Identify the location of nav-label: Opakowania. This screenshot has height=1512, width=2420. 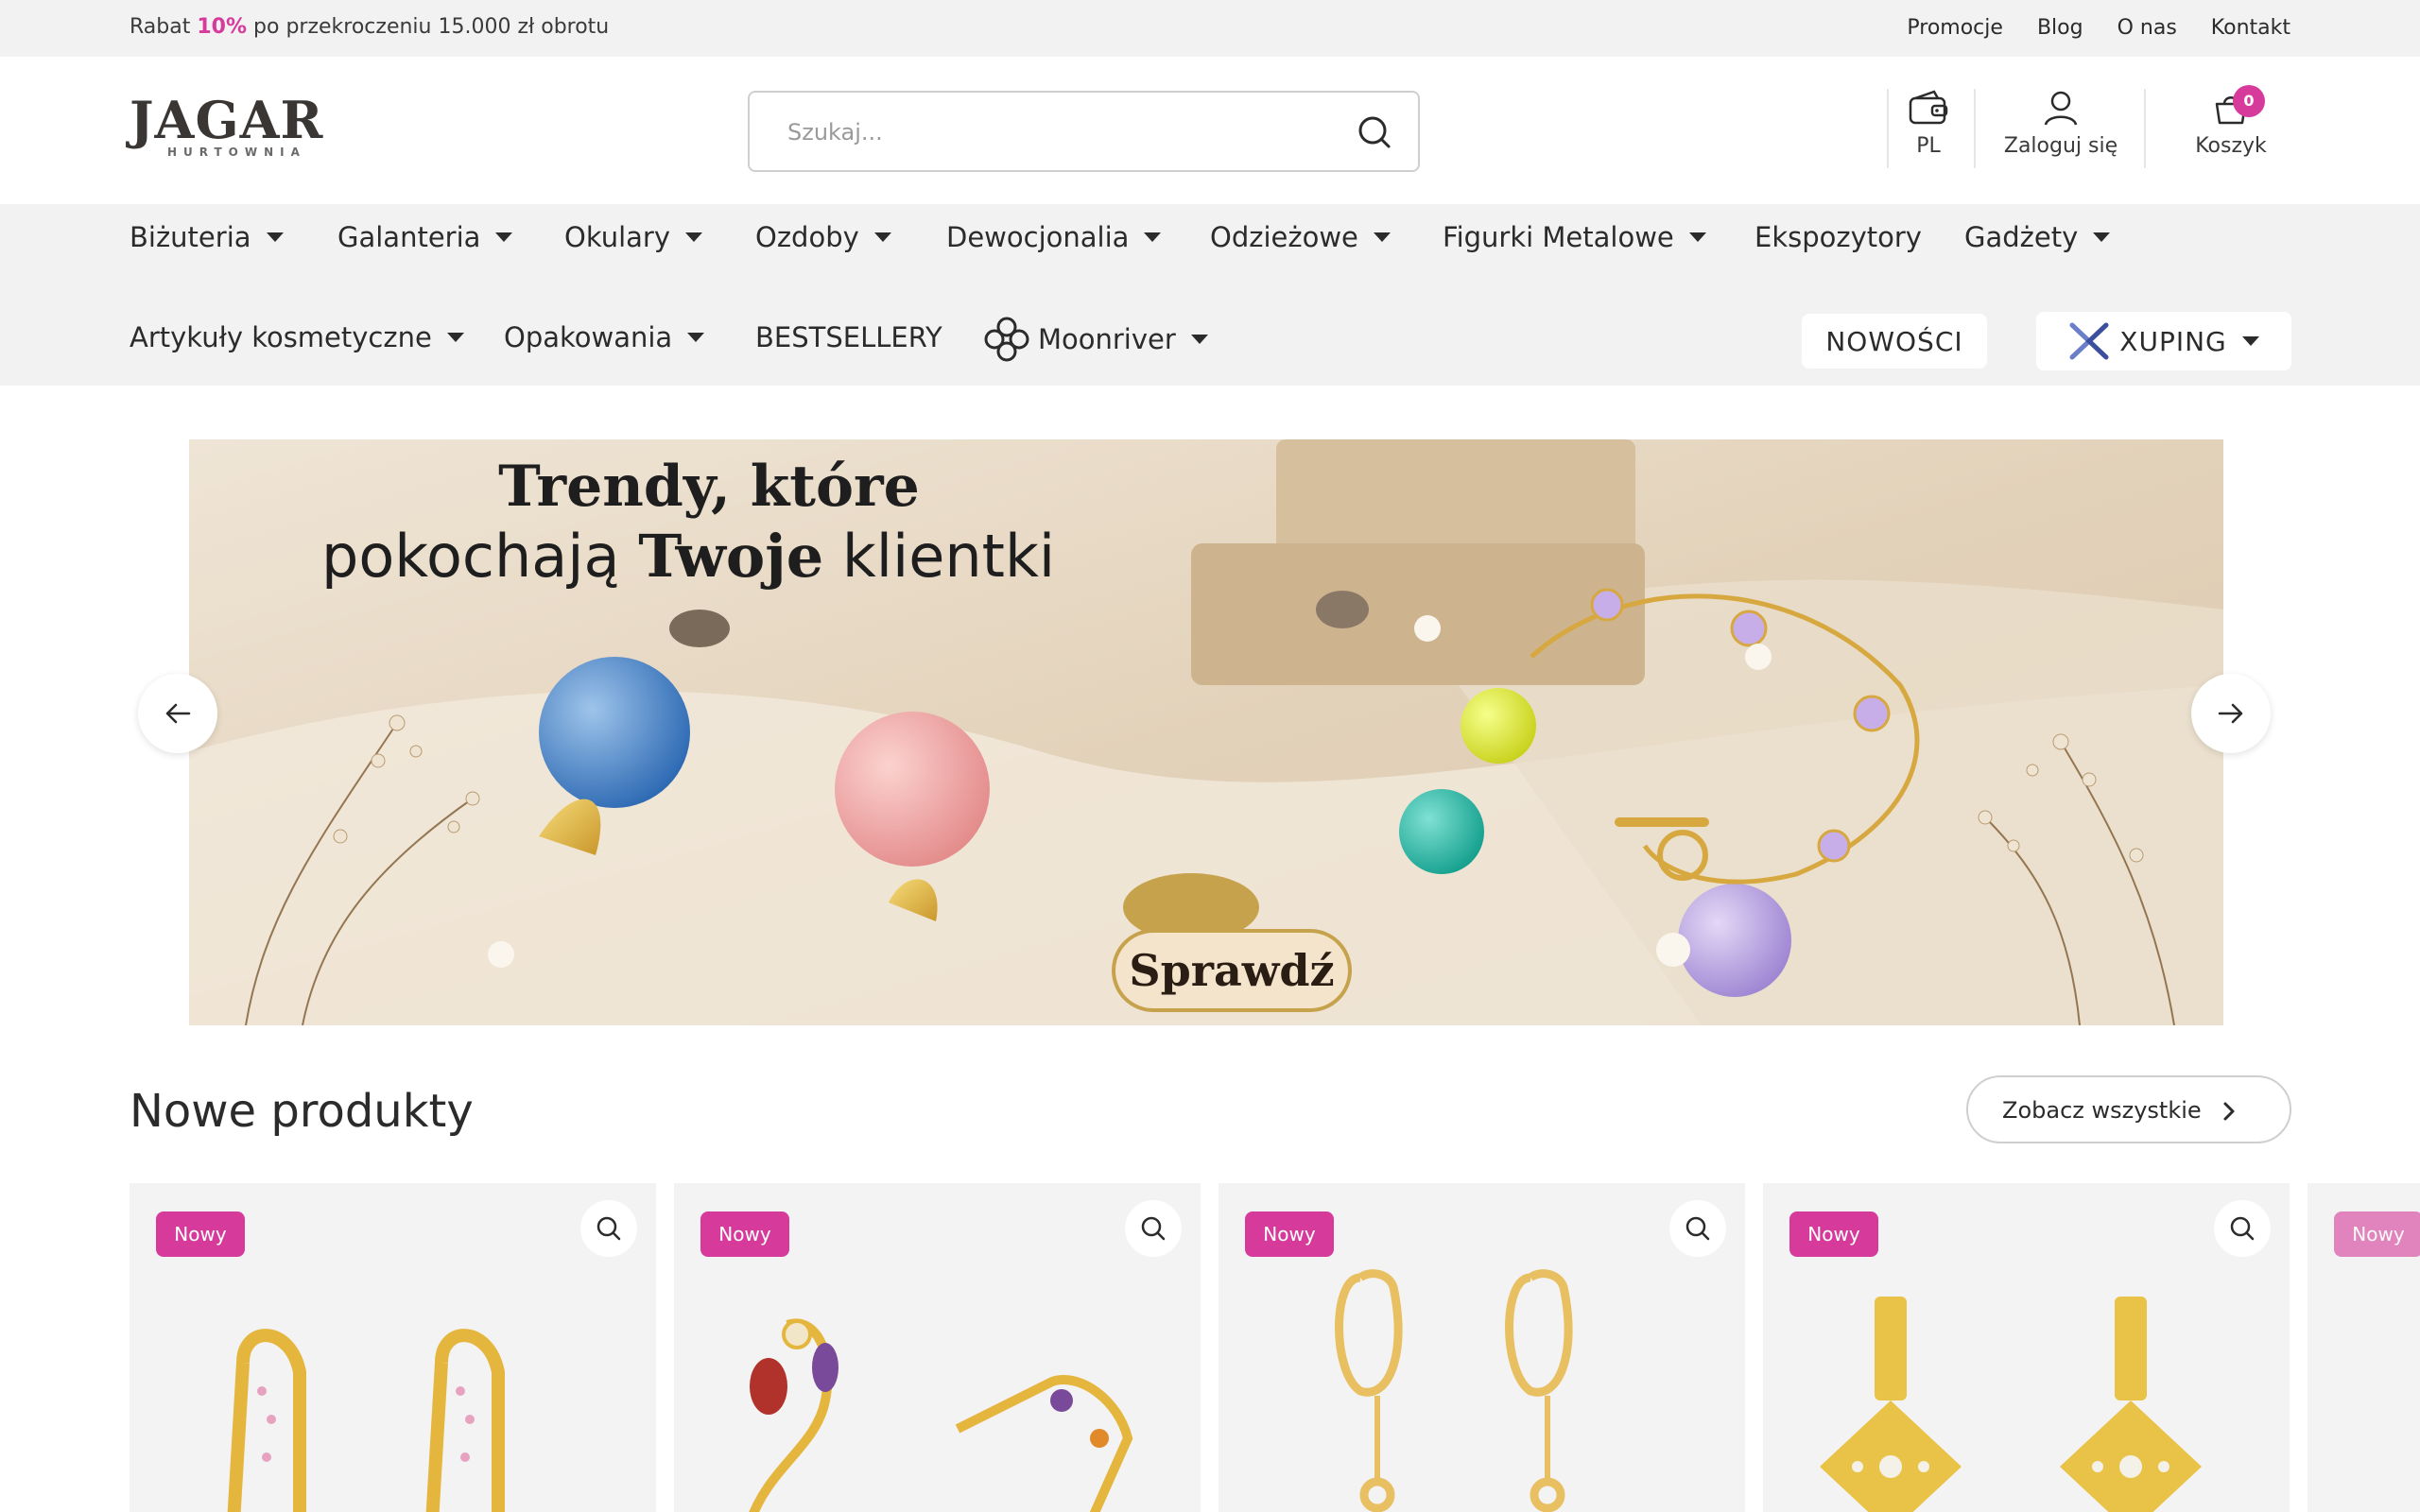
(589, 337).